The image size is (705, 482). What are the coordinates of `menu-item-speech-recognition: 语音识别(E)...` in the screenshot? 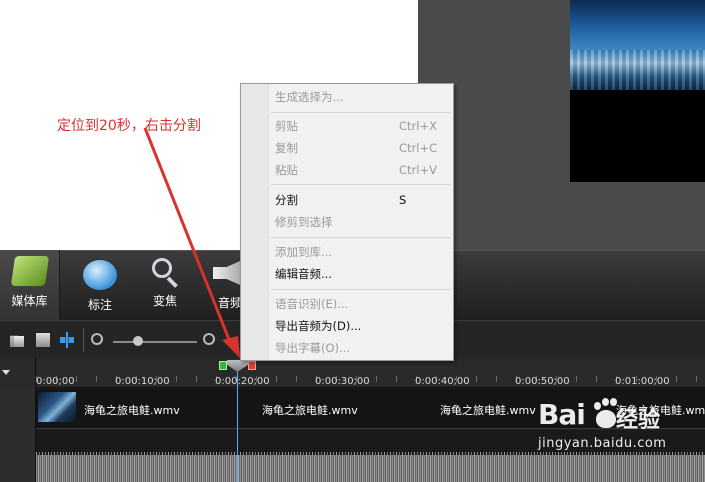 It's located at (361, 304).